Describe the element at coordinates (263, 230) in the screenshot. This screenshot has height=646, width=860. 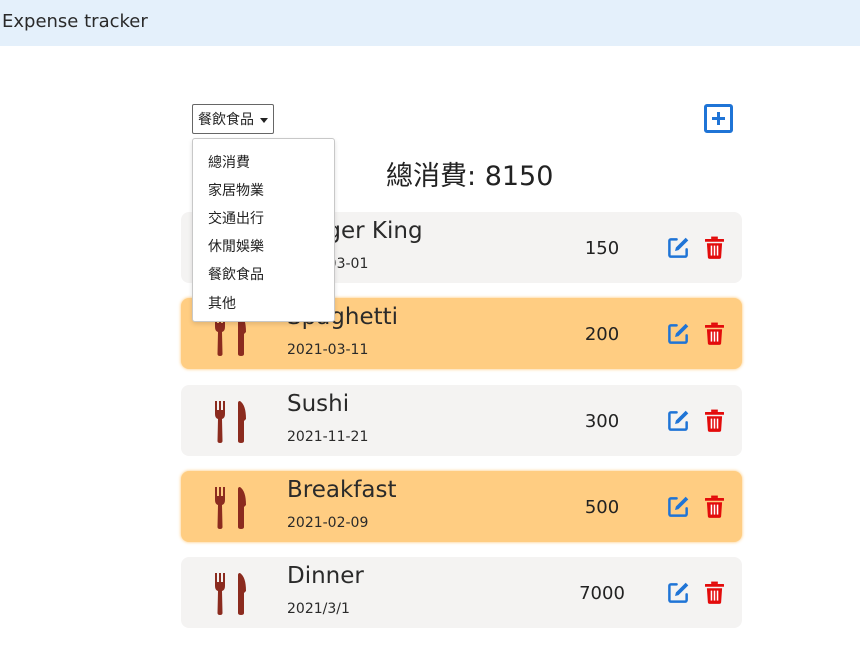
I see `category-dropdown-menu: 總消費 家居物業 交通出行 休閒娛樂 餐飲食品 其他` at that location.